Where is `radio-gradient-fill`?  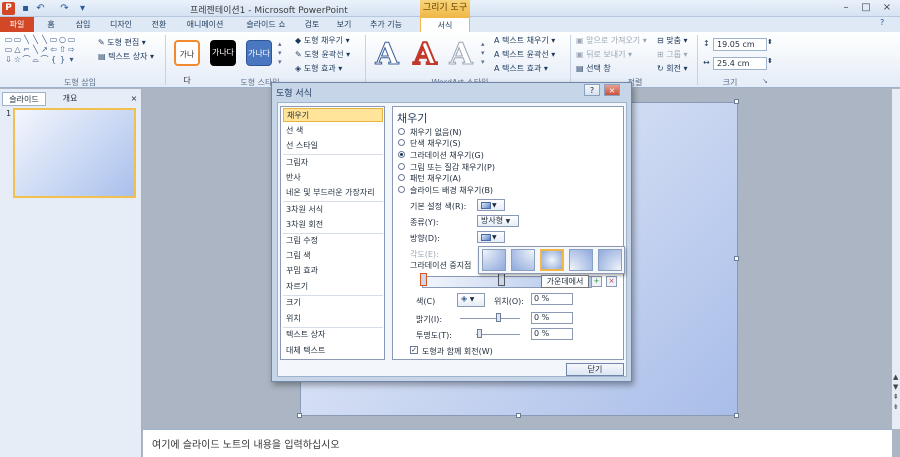
radio-gradient-fill is located at coordinates (401, 154).